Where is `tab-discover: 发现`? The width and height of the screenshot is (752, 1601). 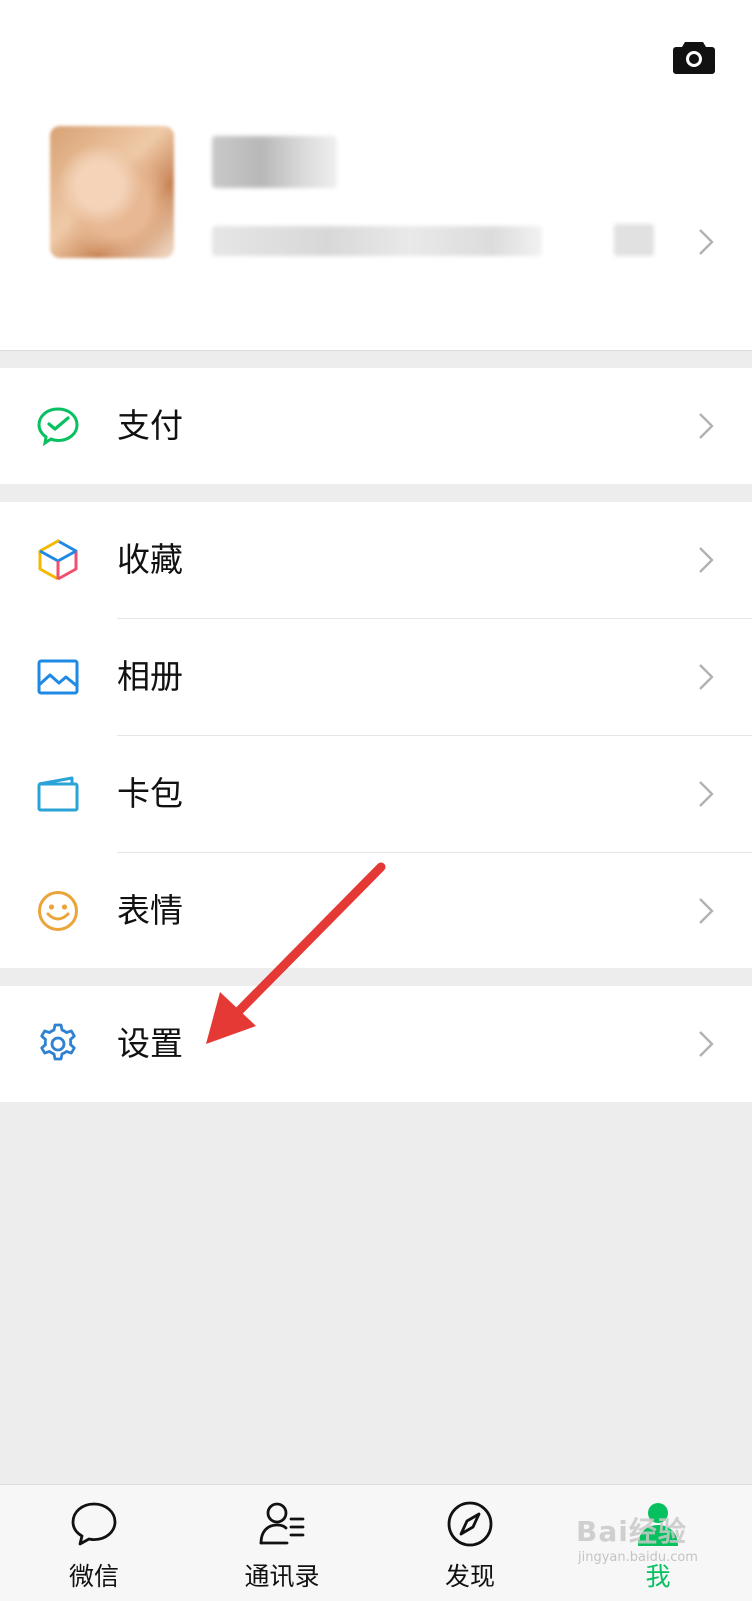 tab-discover: 发现 is located at coordinates (470, 1543).